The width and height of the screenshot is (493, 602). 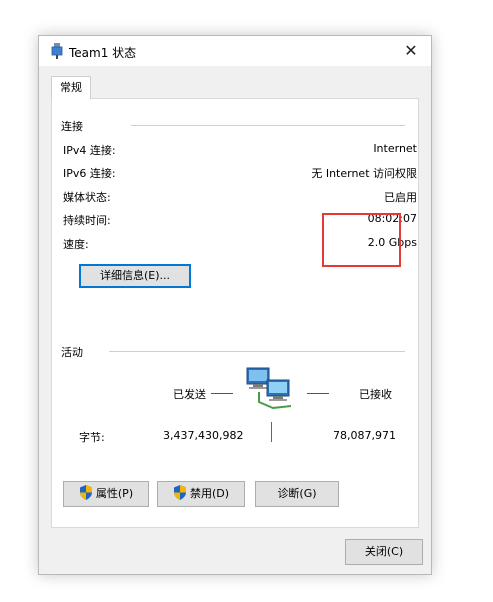 I want to click on ipv4-label: IPv4 连接:, so click(x=89, y=150).